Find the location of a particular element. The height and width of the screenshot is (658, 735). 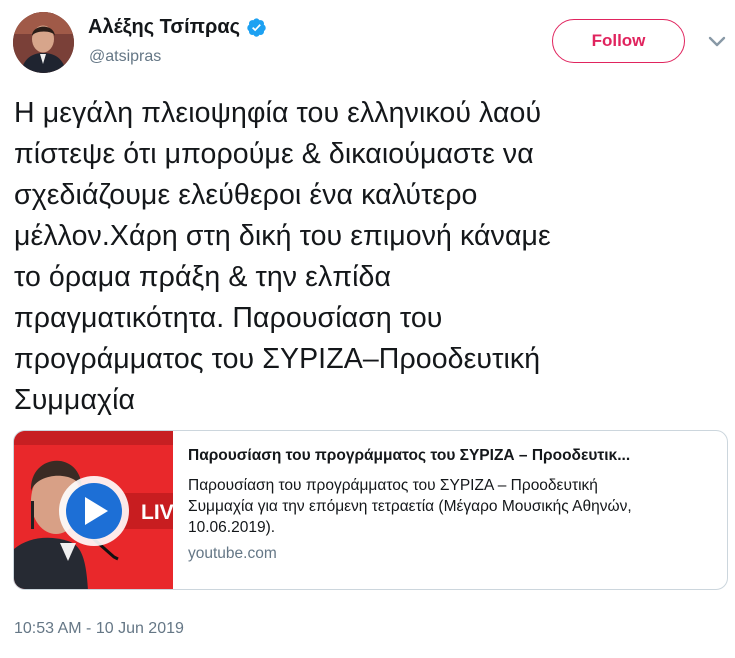

profile-photo-icon is located at coordinates (43, 42).